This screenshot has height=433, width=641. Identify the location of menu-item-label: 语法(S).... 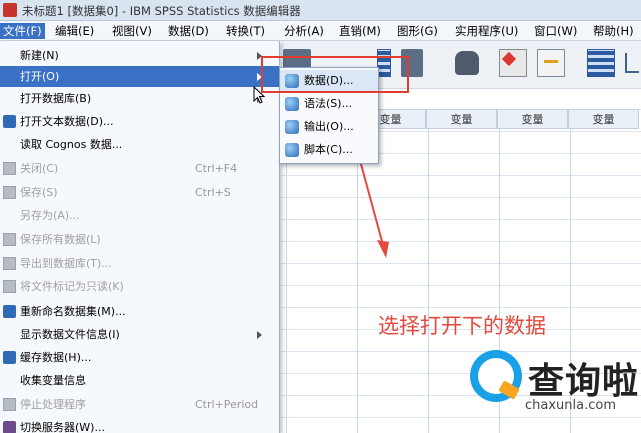
(328, 103).